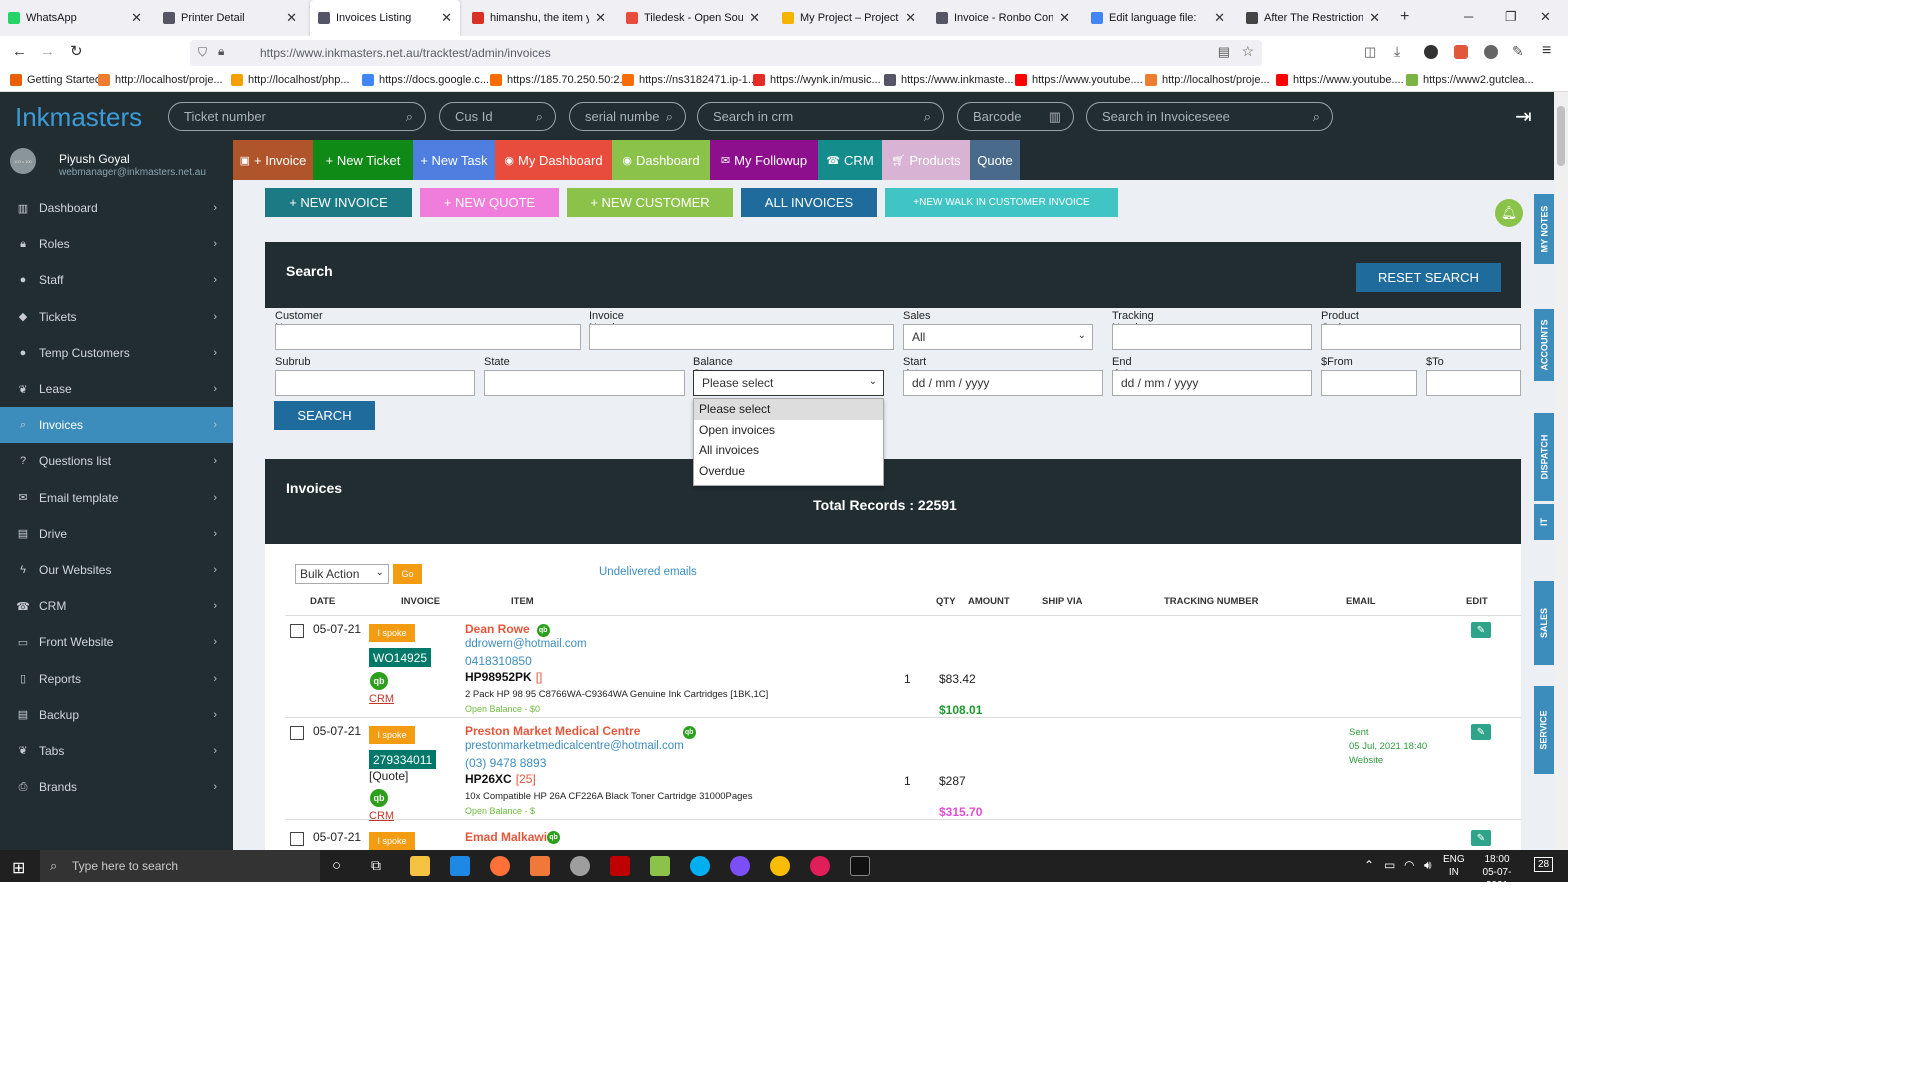 The image size is (1920, 1080). Describe the element at coordinates (1481, 732) in the screenshot. I see `edit-button: ✎` at that location.